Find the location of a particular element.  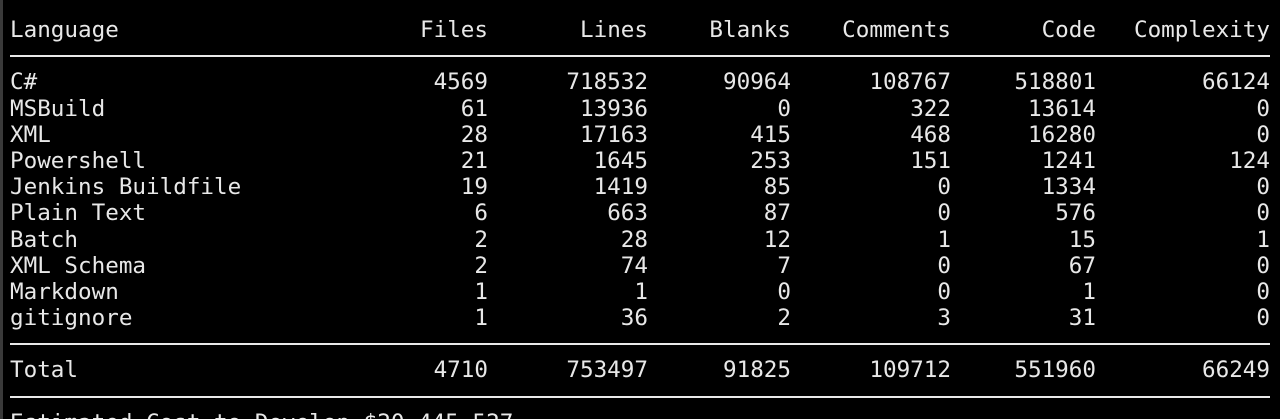

table-row: gitignore 1 36 2 3 31 0 is located at coordinates (640, 318).